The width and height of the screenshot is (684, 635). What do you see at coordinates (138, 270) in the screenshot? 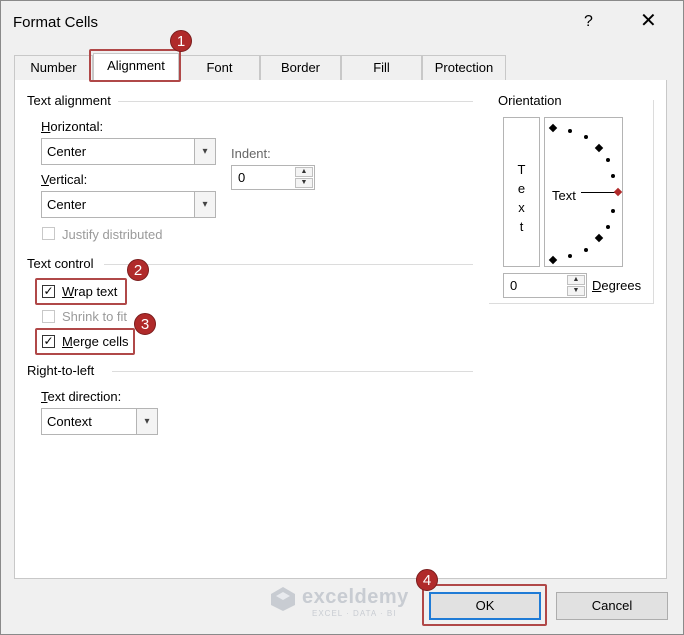
I see `step-badge: 2` at bounding box center [138, 270].